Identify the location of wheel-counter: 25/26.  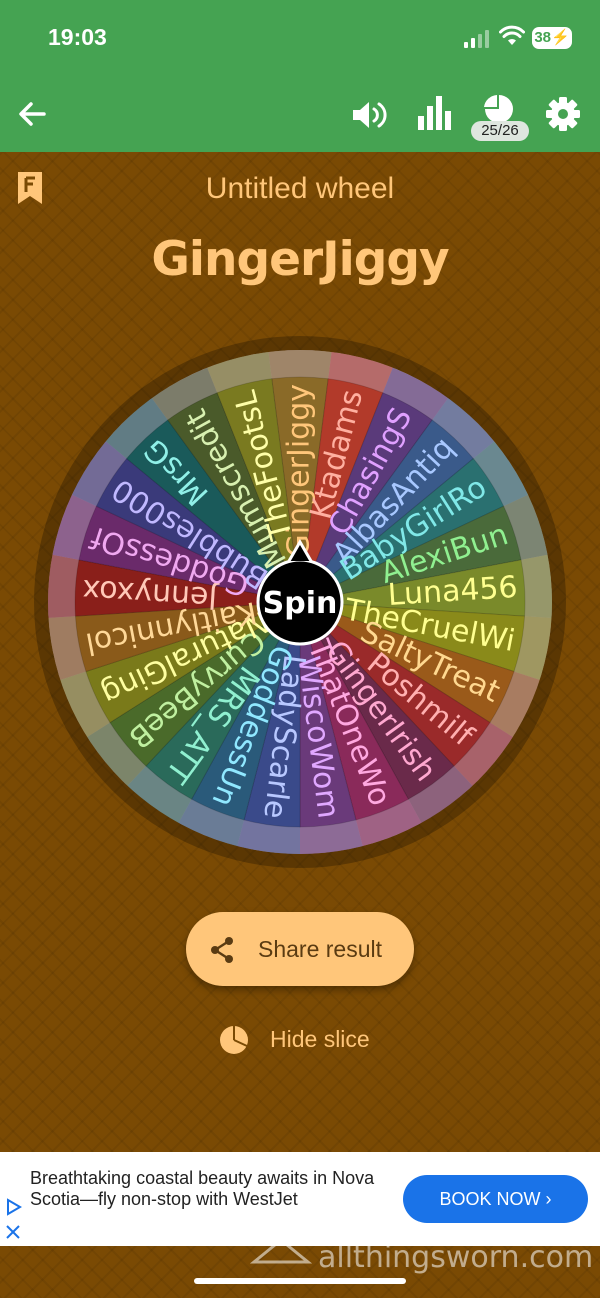
(500, 131).